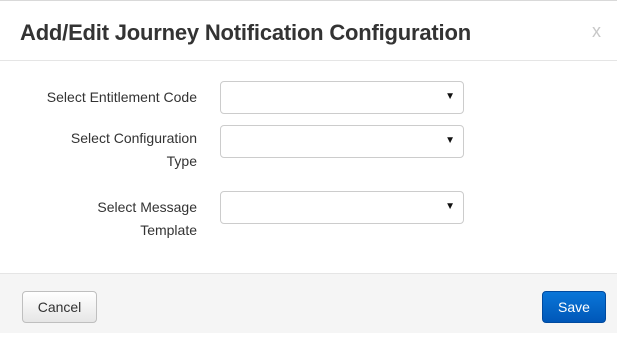  What do you see at coordinates (168, 230) in the screenshot?
I see `message-template-label-line2: Template` at bounding box center [168, 230].